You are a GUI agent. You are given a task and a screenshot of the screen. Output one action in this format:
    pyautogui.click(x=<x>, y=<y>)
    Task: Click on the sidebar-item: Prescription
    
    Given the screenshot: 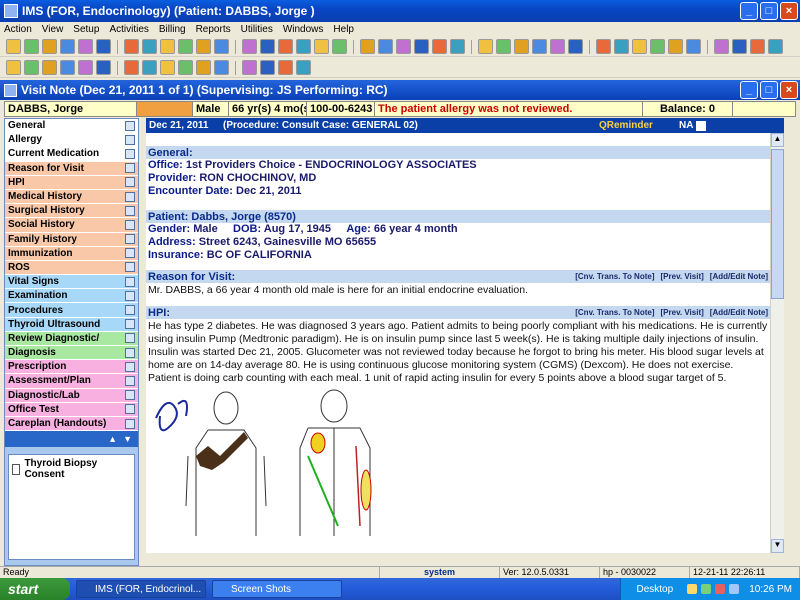 What is the action you would take?
    pyautogui.click(x=71, y=367)
    